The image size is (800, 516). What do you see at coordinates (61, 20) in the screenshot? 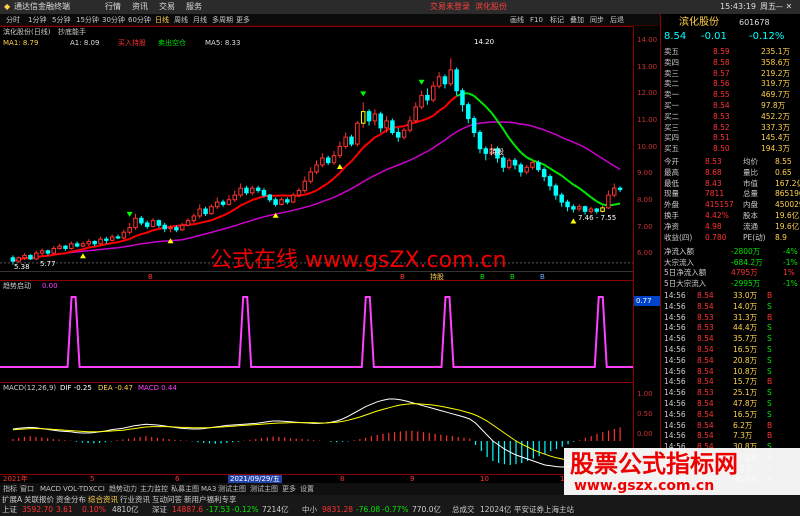
I see `tab-period-2: 5分钟` at bounding box center [61, 20].